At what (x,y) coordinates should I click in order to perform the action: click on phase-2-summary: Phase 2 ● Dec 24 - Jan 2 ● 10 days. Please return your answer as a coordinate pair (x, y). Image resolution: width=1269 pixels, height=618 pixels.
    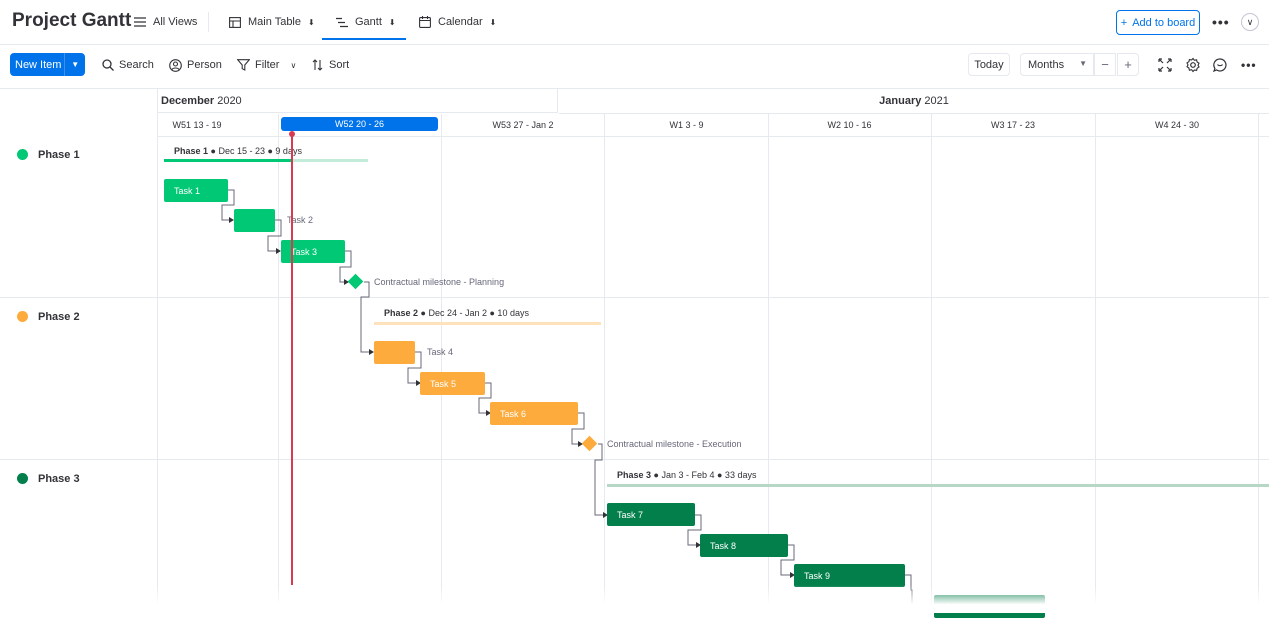
    Looking at the image, I should click on (456, 313).